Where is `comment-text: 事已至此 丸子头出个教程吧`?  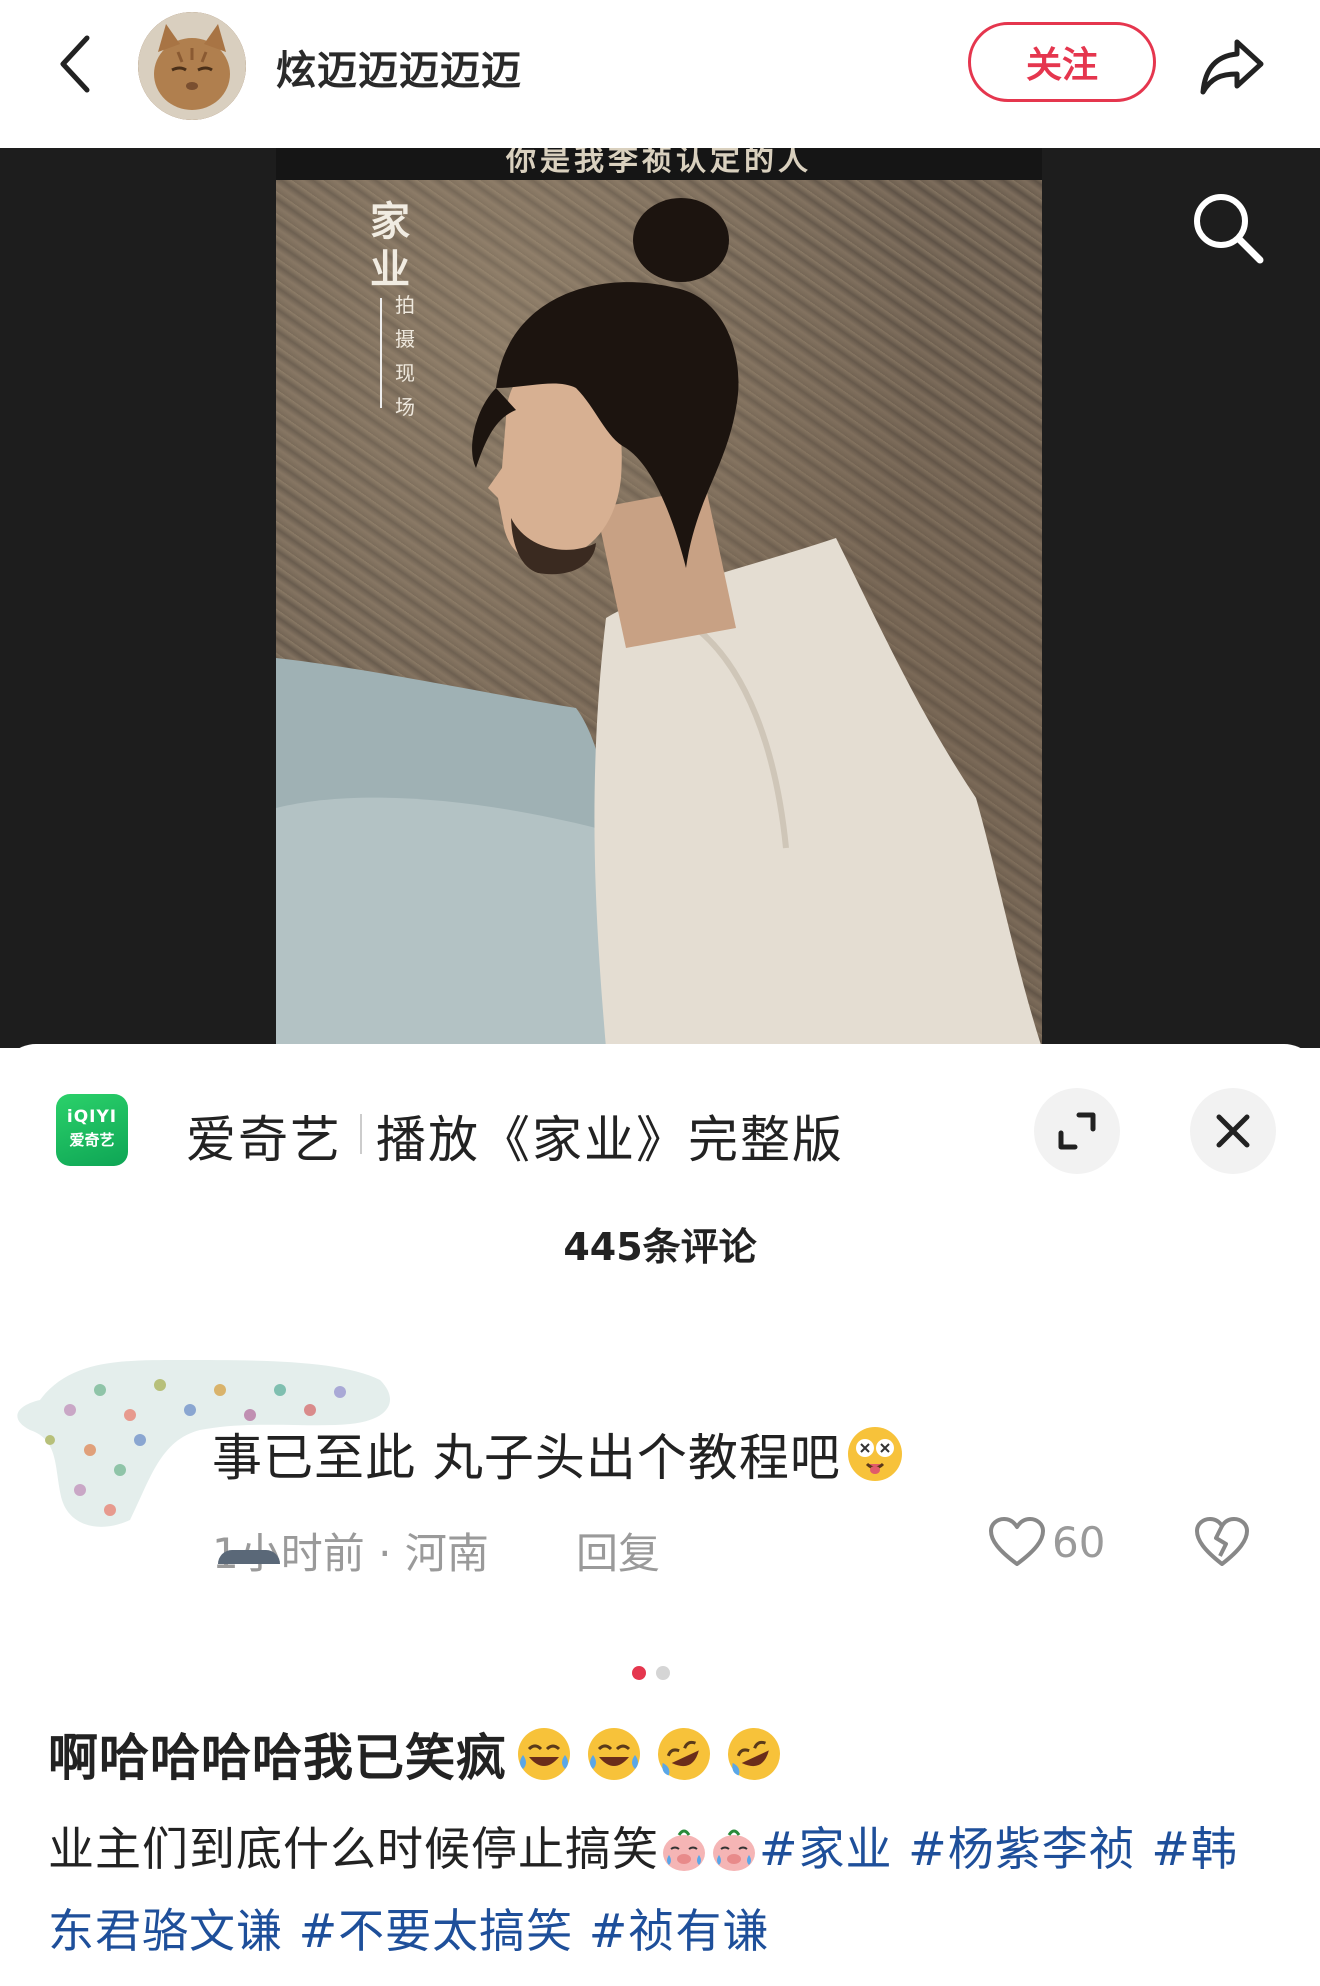 comment-text: 事已至此 丸子头出个教程吧 is located at coordinates (558, 1454).